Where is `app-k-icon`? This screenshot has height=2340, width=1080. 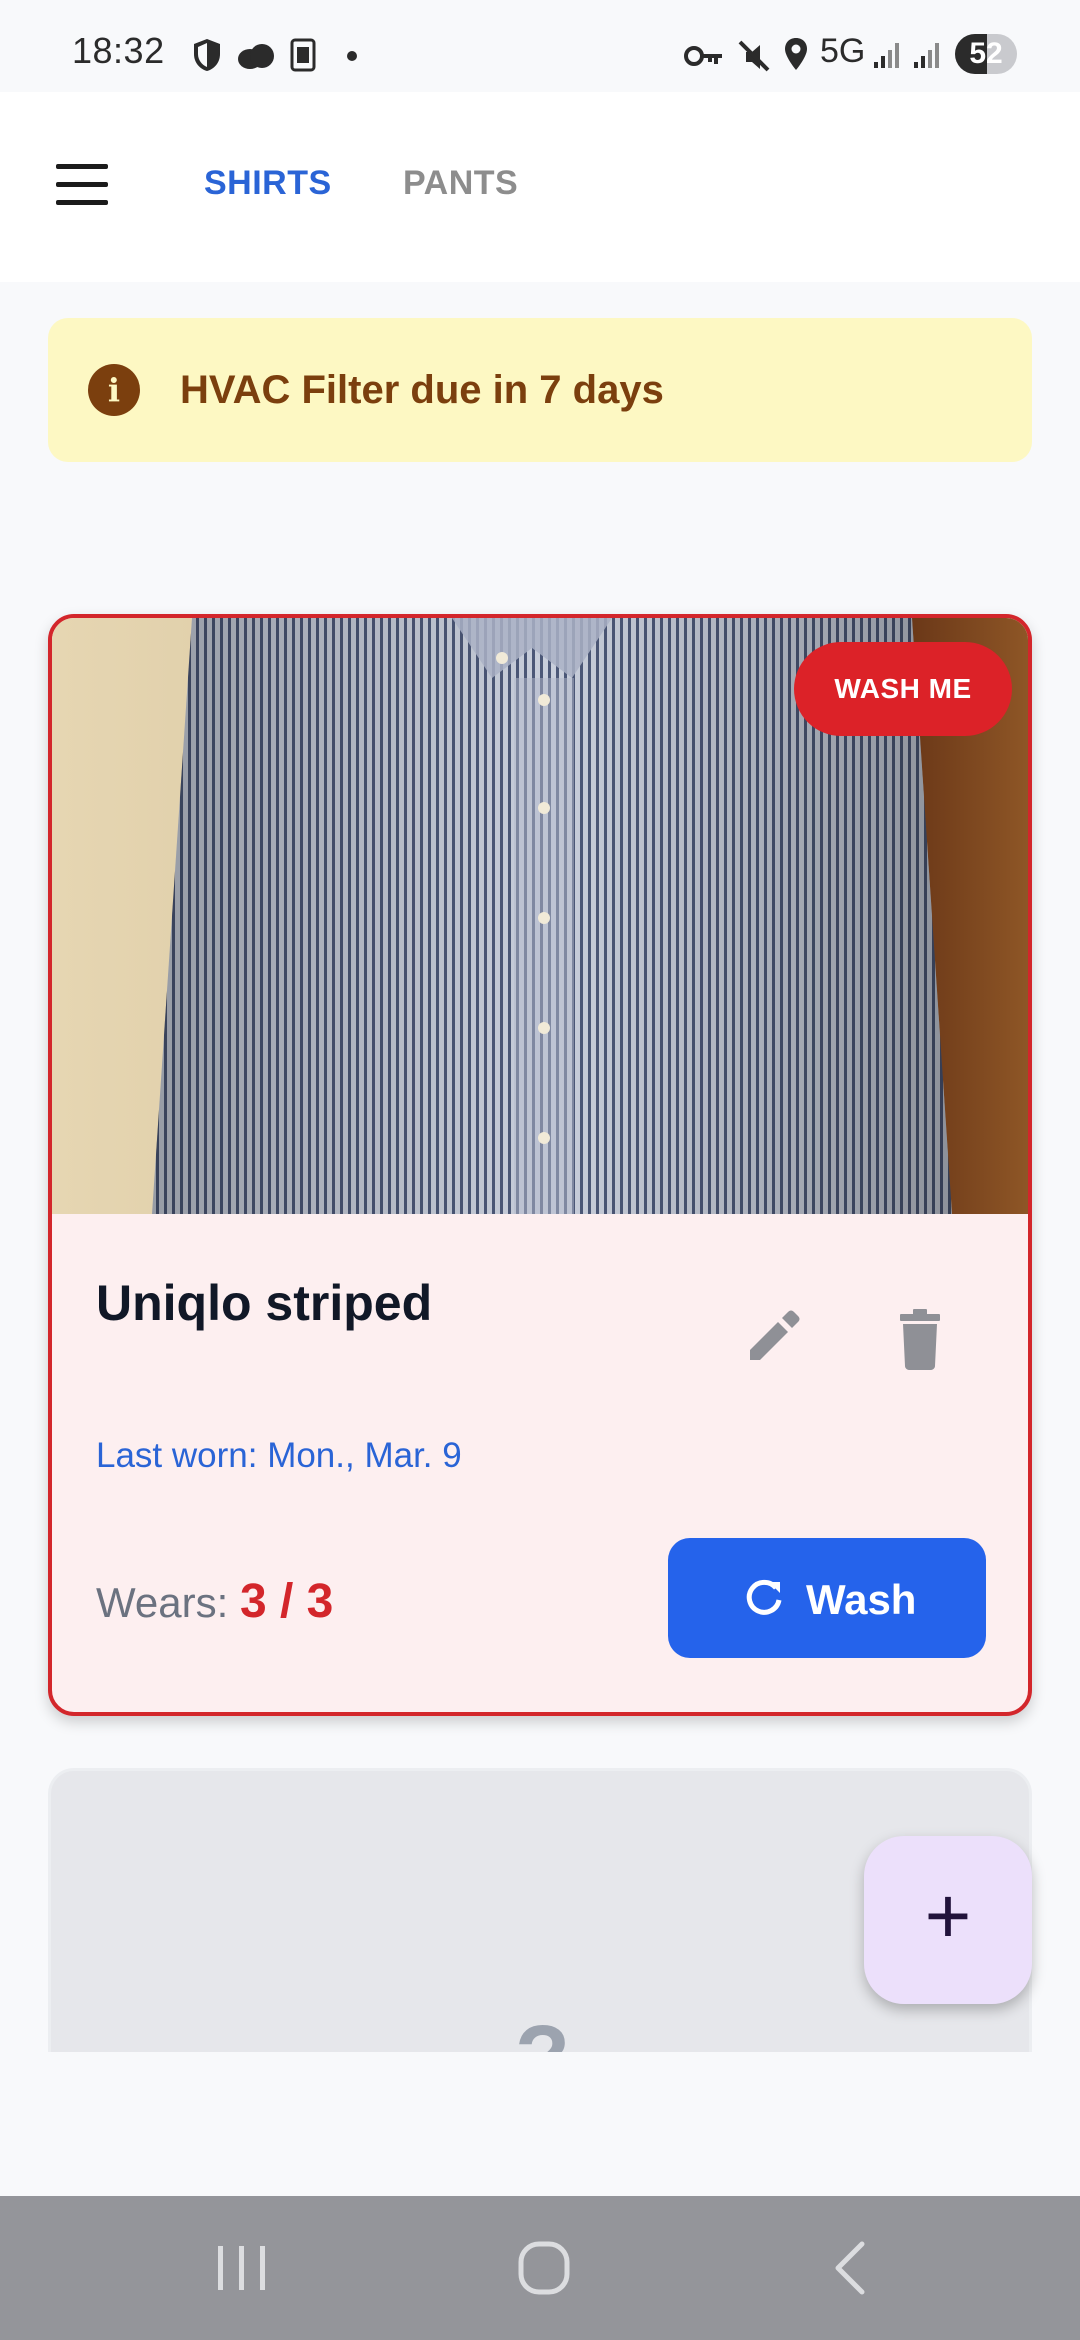
app-k-icon is located at coordinates (303, 55).